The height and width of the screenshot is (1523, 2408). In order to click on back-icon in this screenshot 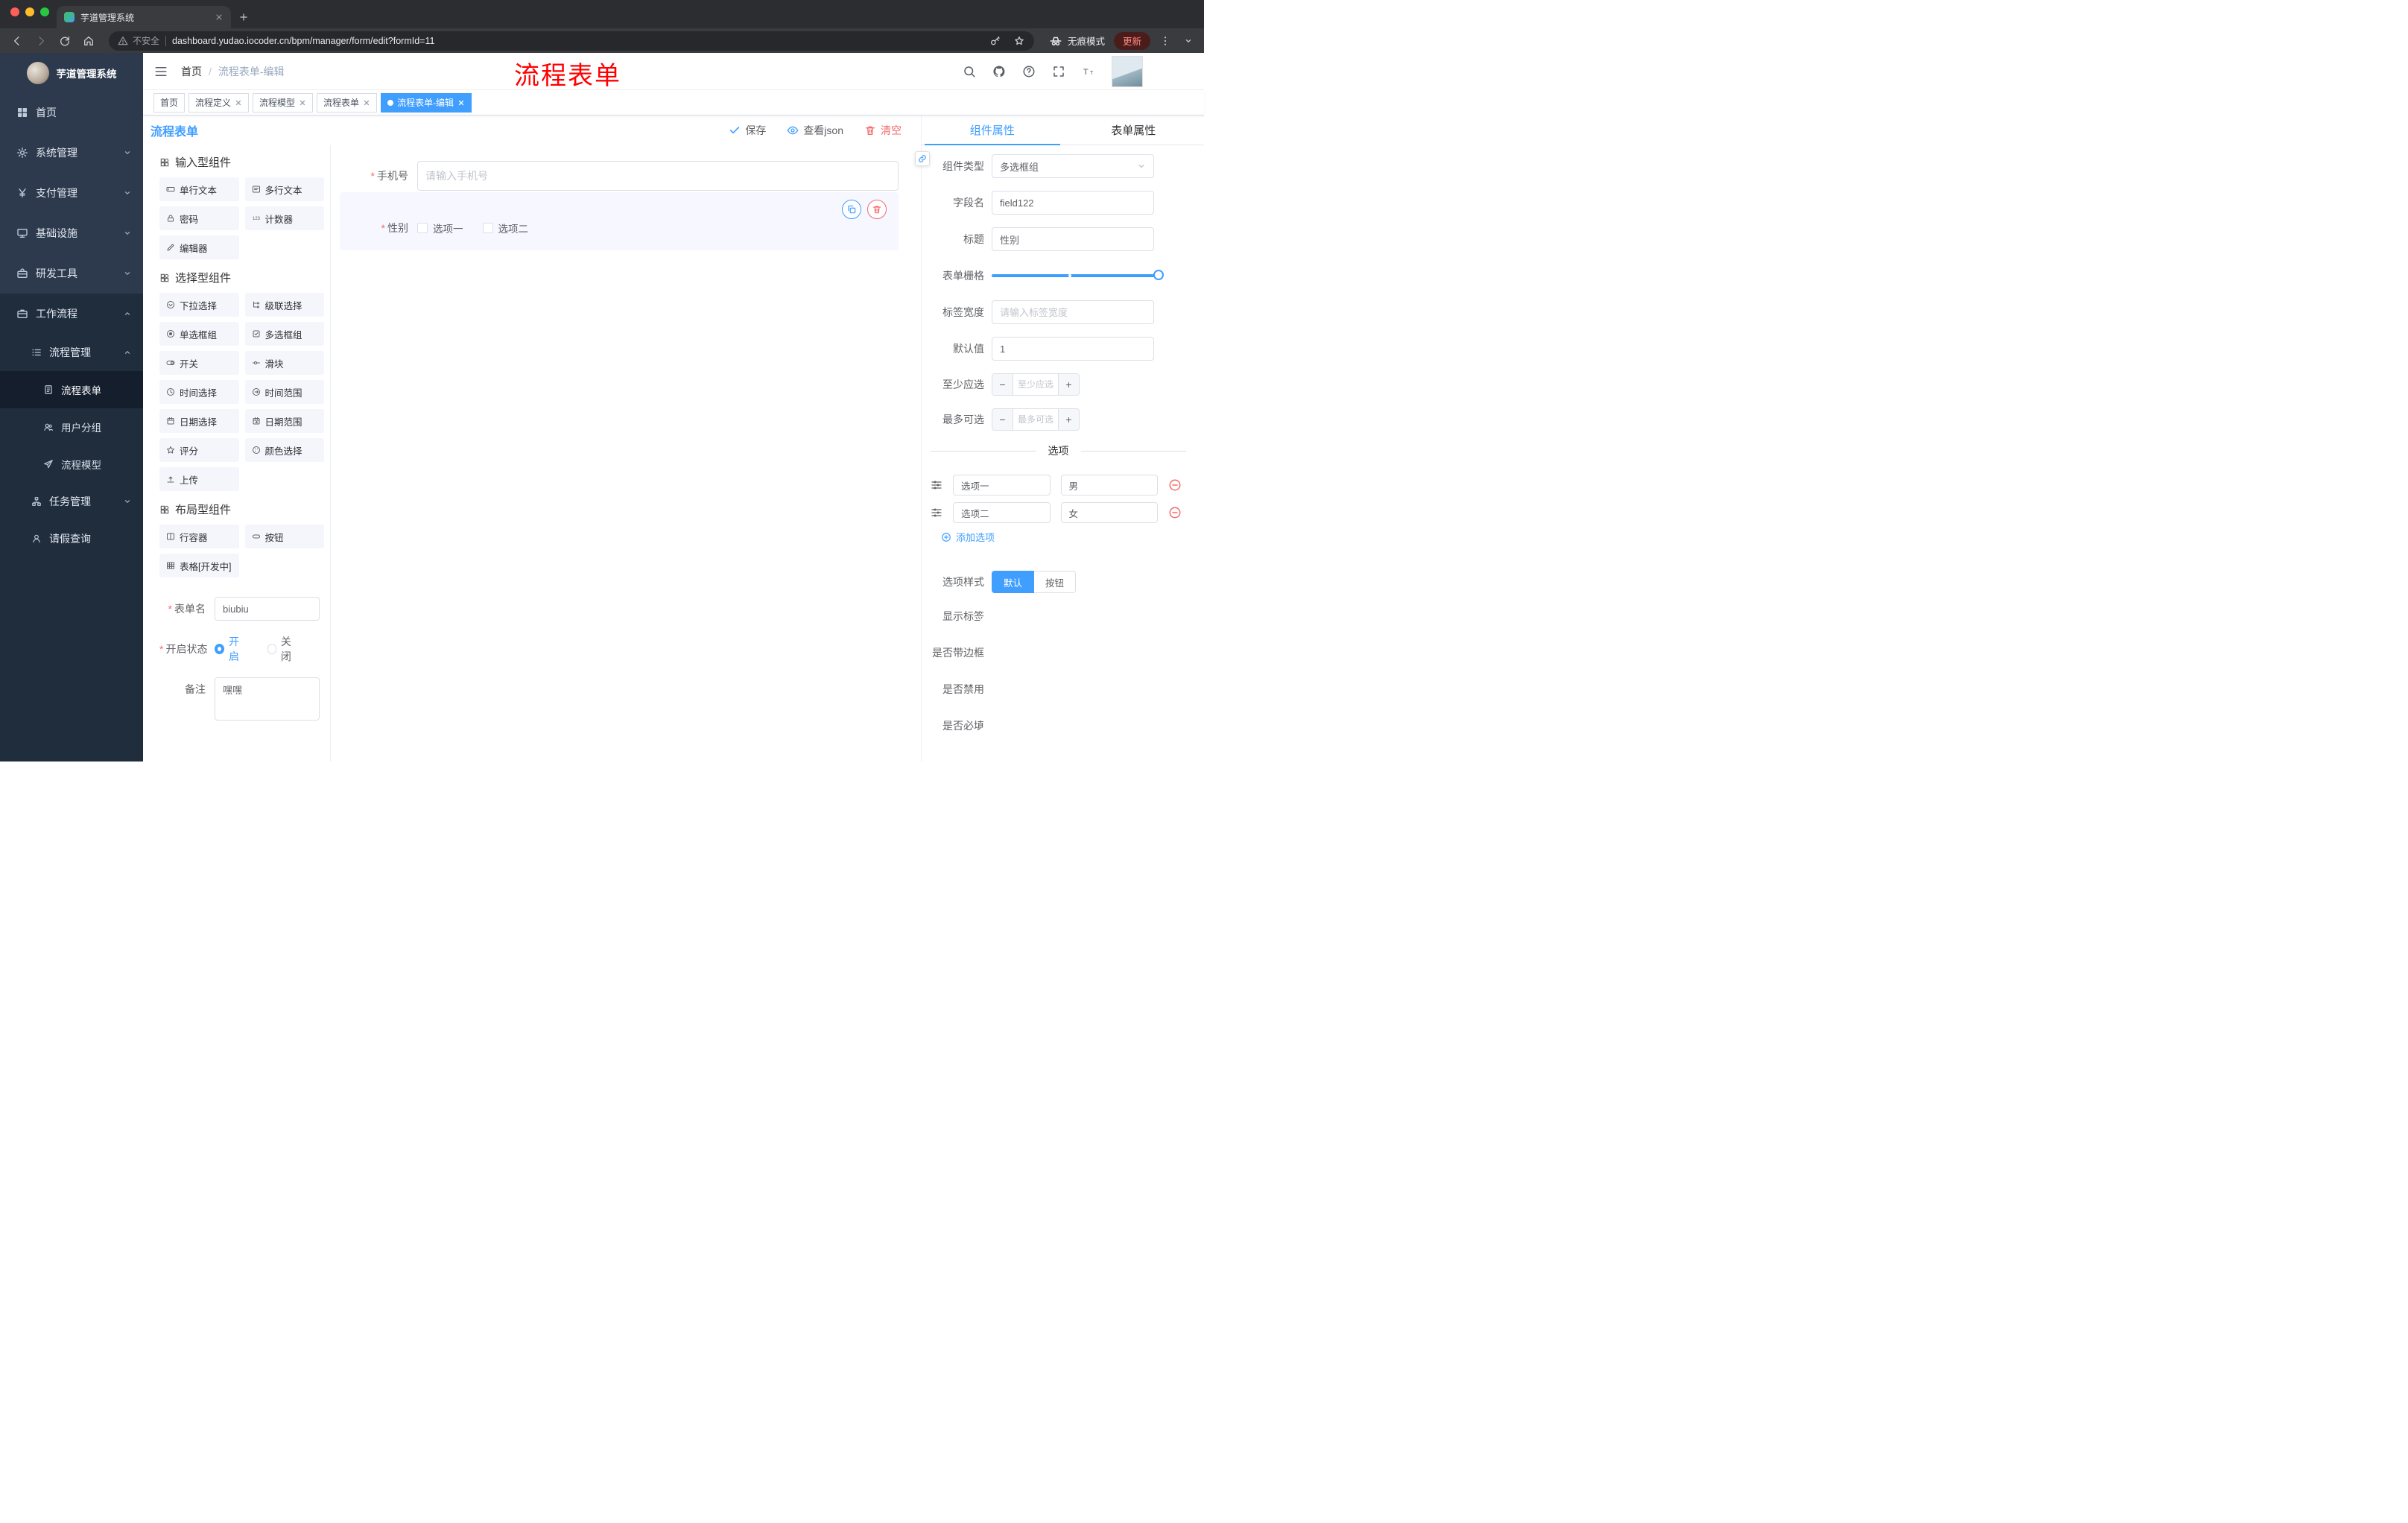, I will do `click(17, 41)`.